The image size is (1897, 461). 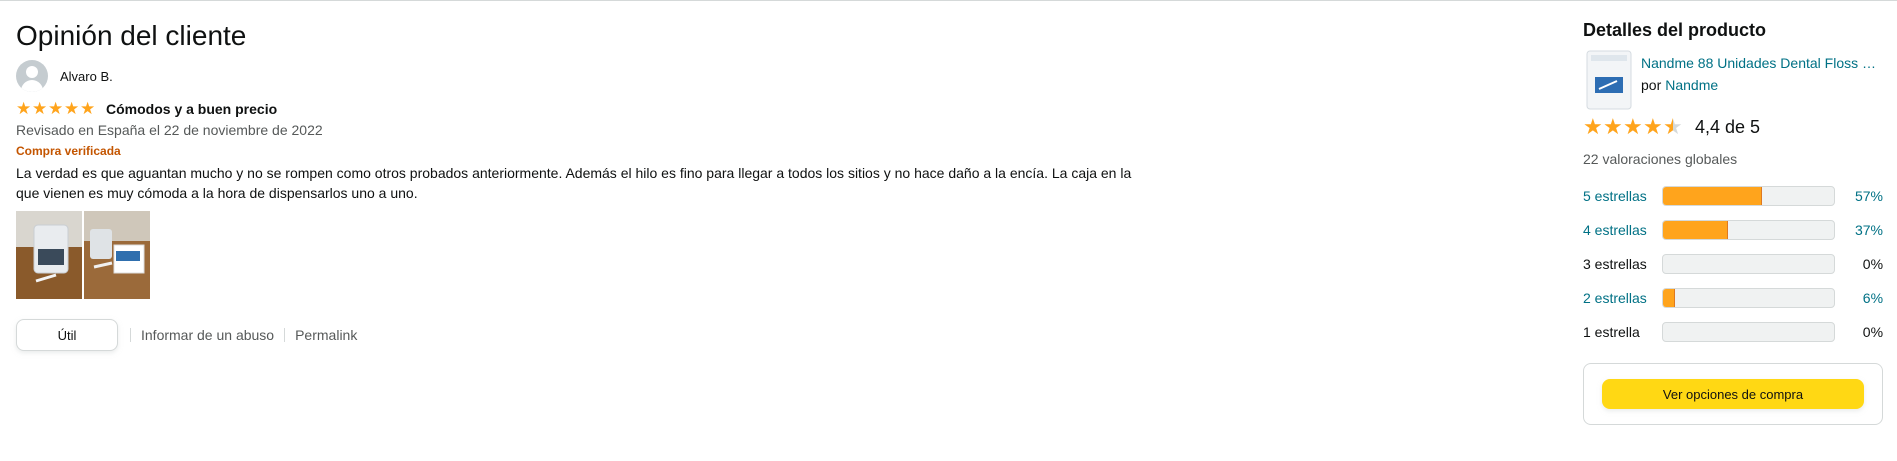 I want to click on histogram-row: 1 estrella 0%, so click(x=1733, y=332).